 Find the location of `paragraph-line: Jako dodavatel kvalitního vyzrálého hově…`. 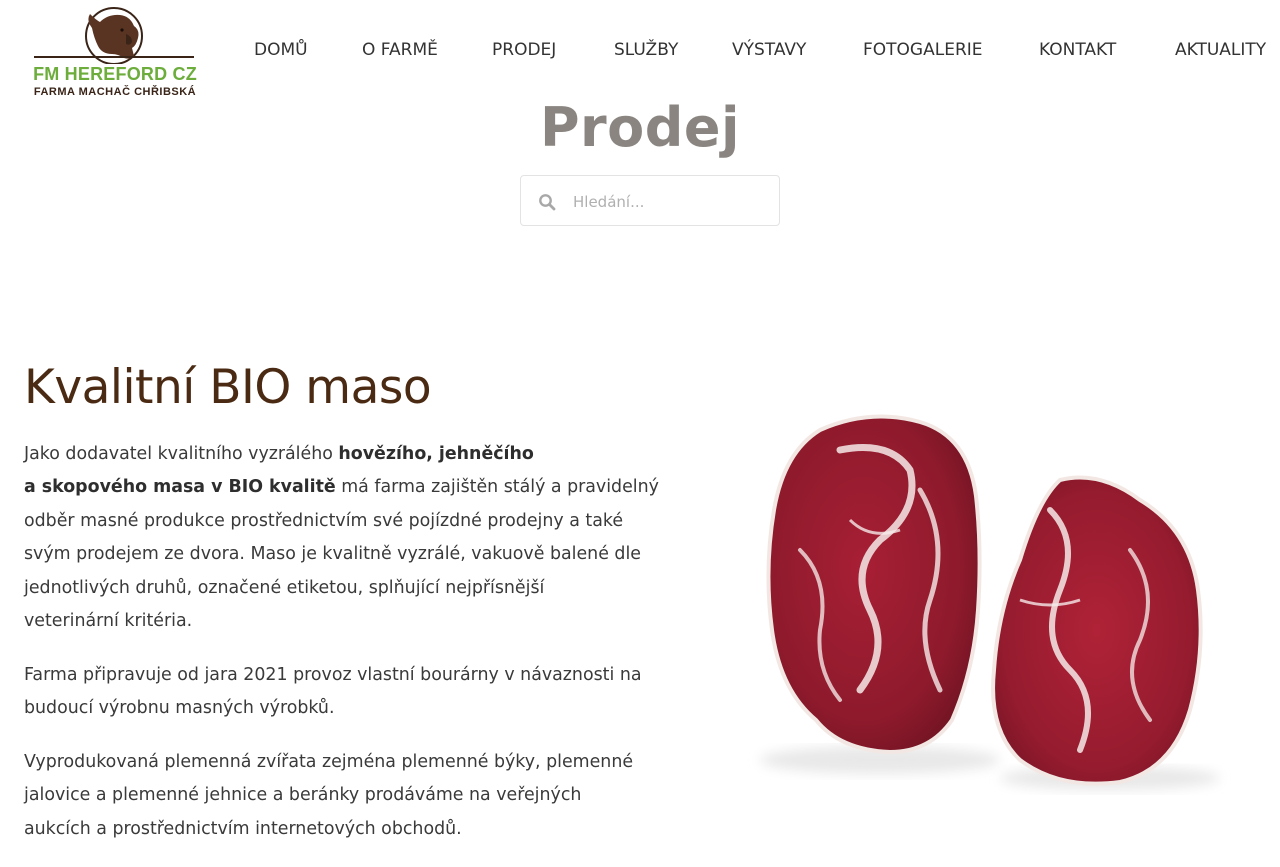

paragraph-line: Jako dodavatel kvalitního vyzrálého hově… is located at coordinates (329, 454).